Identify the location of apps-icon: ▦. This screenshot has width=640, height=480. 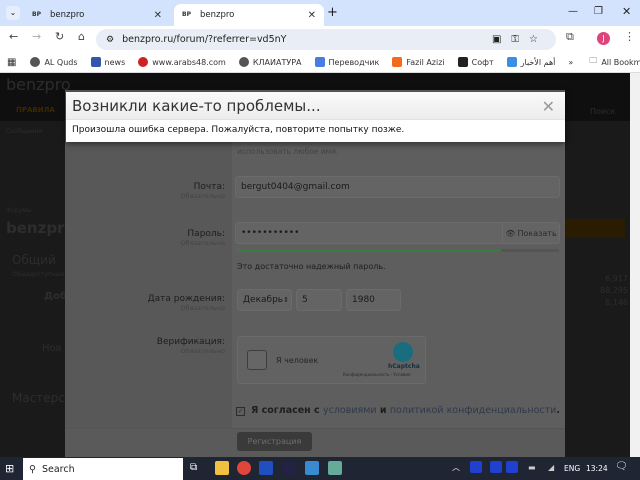
(11, 62).